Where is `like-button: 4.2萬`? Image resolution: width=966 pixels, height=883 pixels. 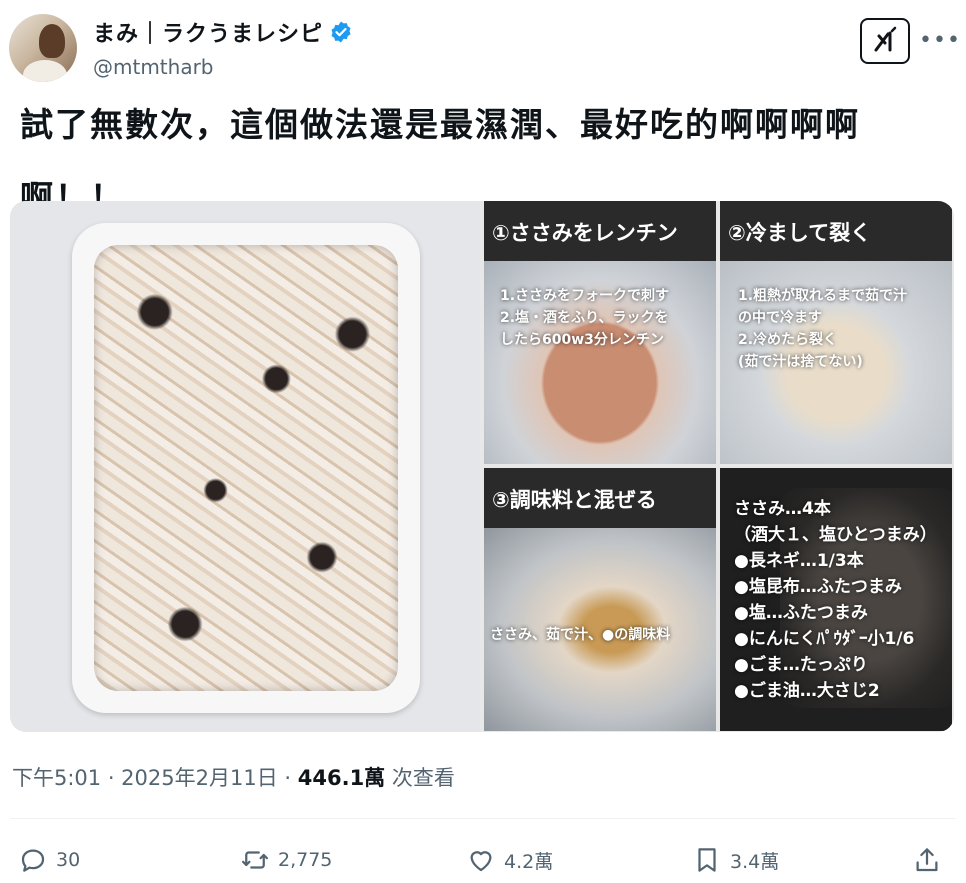 like-button: 4.2萬 is located at coordinates (509, 860).